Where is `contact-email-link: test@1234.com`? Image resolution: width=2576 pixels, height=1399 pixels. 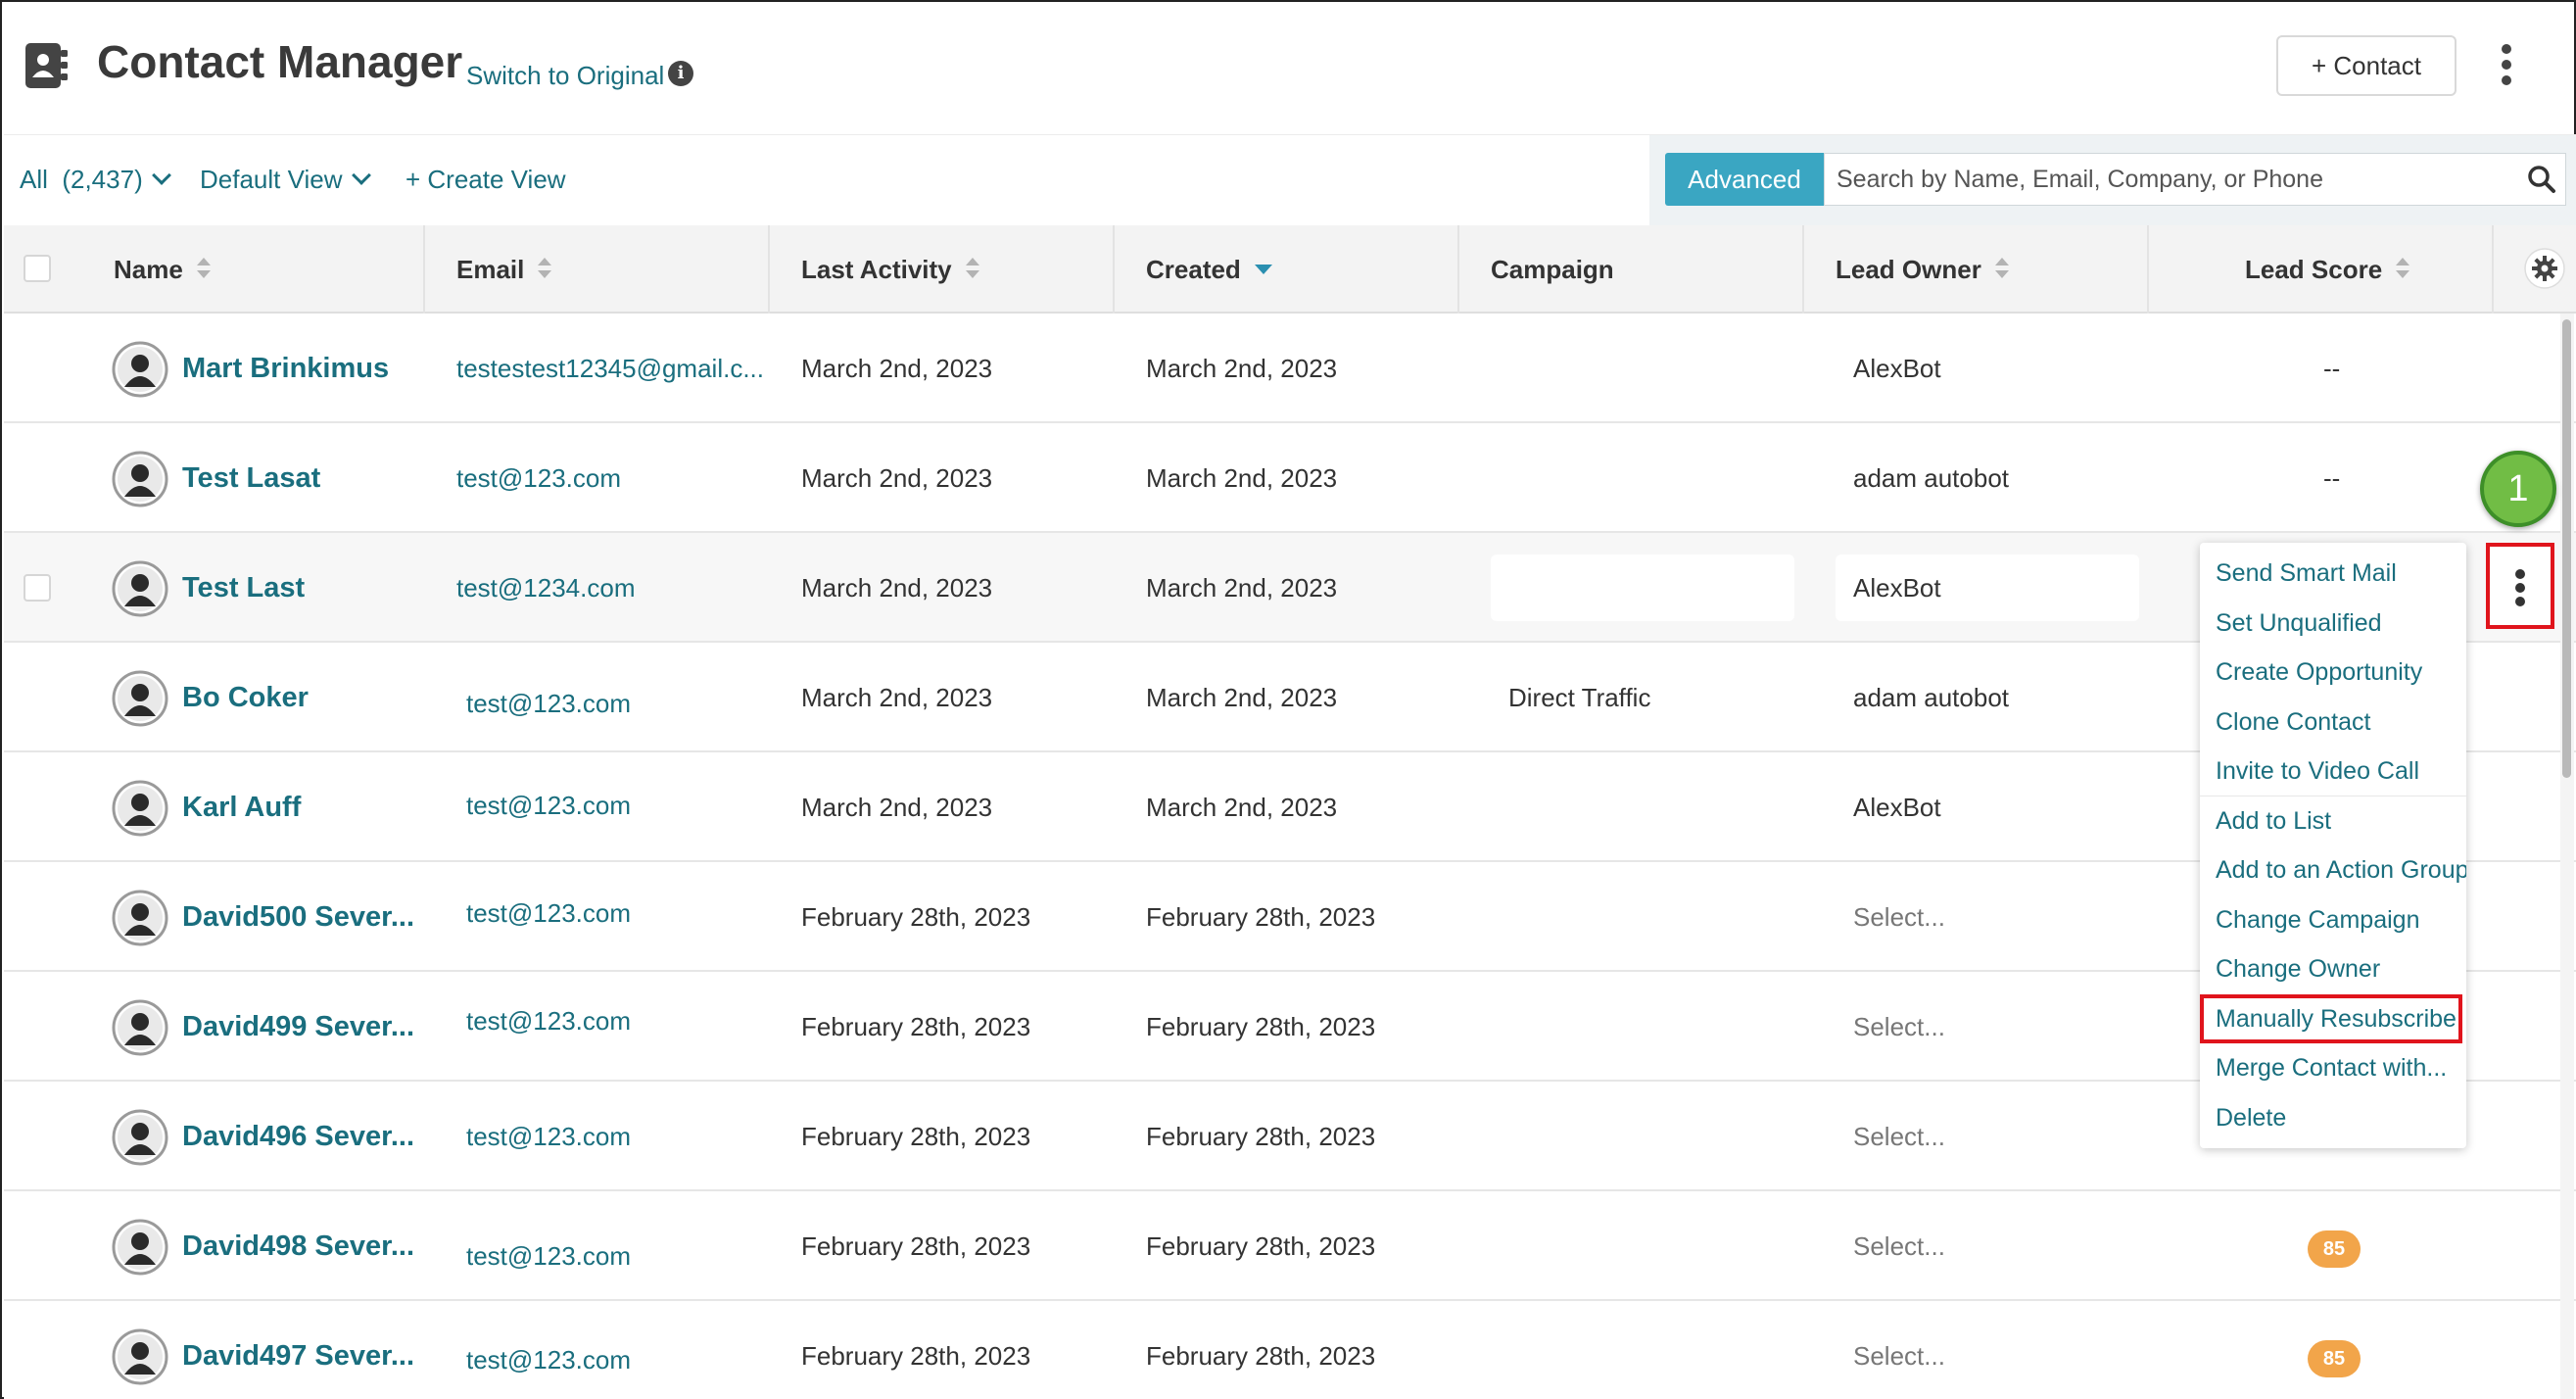
contact-email-link: test@1234.com is located at coordinates (545, 588).